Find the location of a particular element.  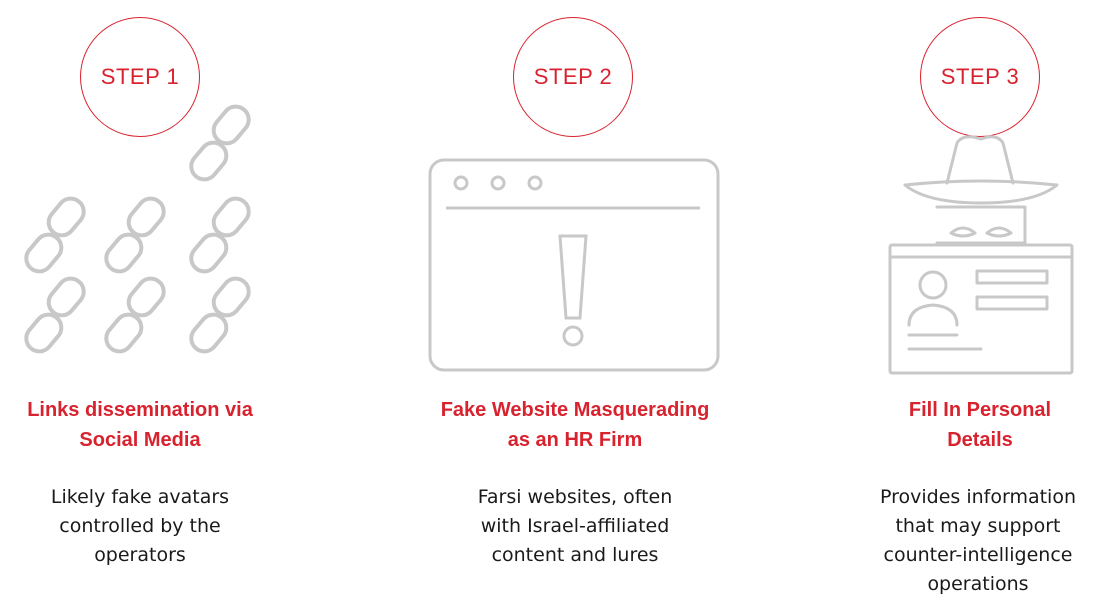

step-2-heading: Fake Website Masquerading as an HR Firm is located at coordinates (575, 425).